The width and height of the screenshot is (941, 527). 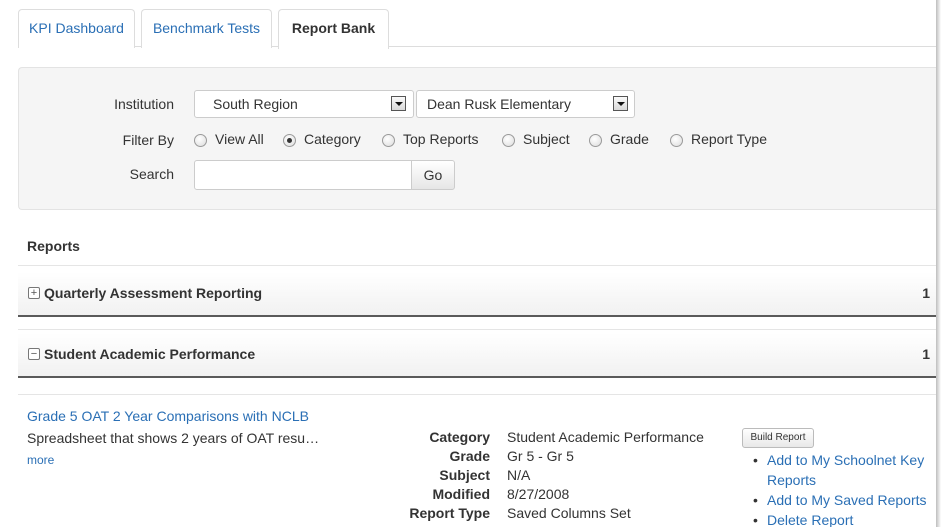 I want to click on radio-label: Top Reports, so click(x=441, y=139).